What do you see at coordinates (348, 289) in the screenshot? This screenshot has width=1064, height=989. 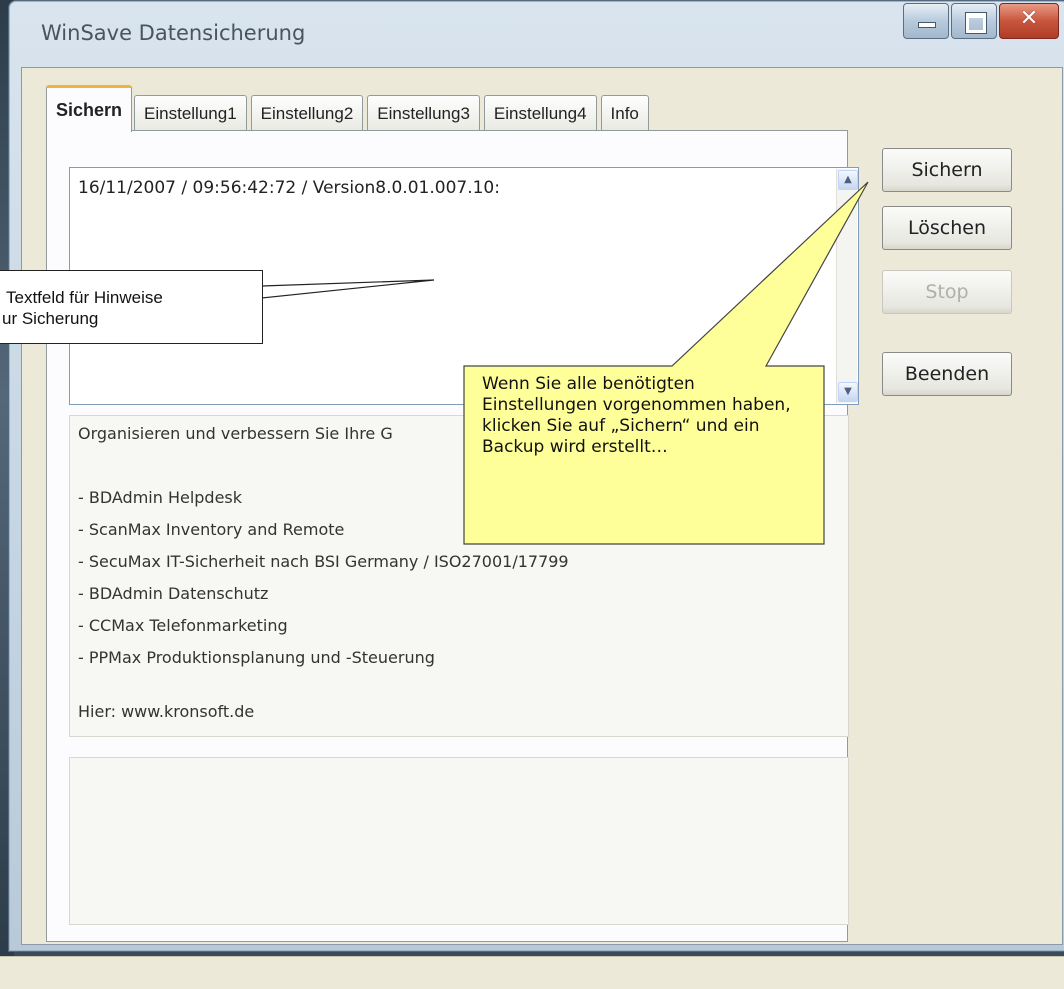 I see `left-callout-pointer` at bounding box center [348, 289].